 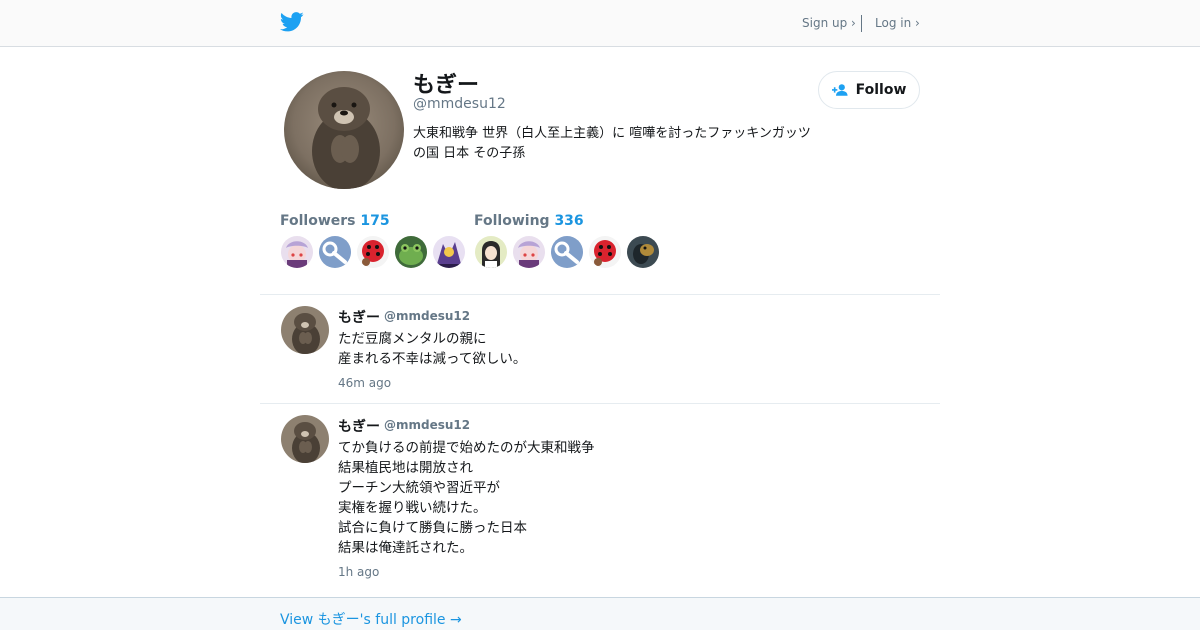 What do you see at coordinates (344, 130) in the screenshot?
I see `profile-avatar` at bounding box center [344, 130].